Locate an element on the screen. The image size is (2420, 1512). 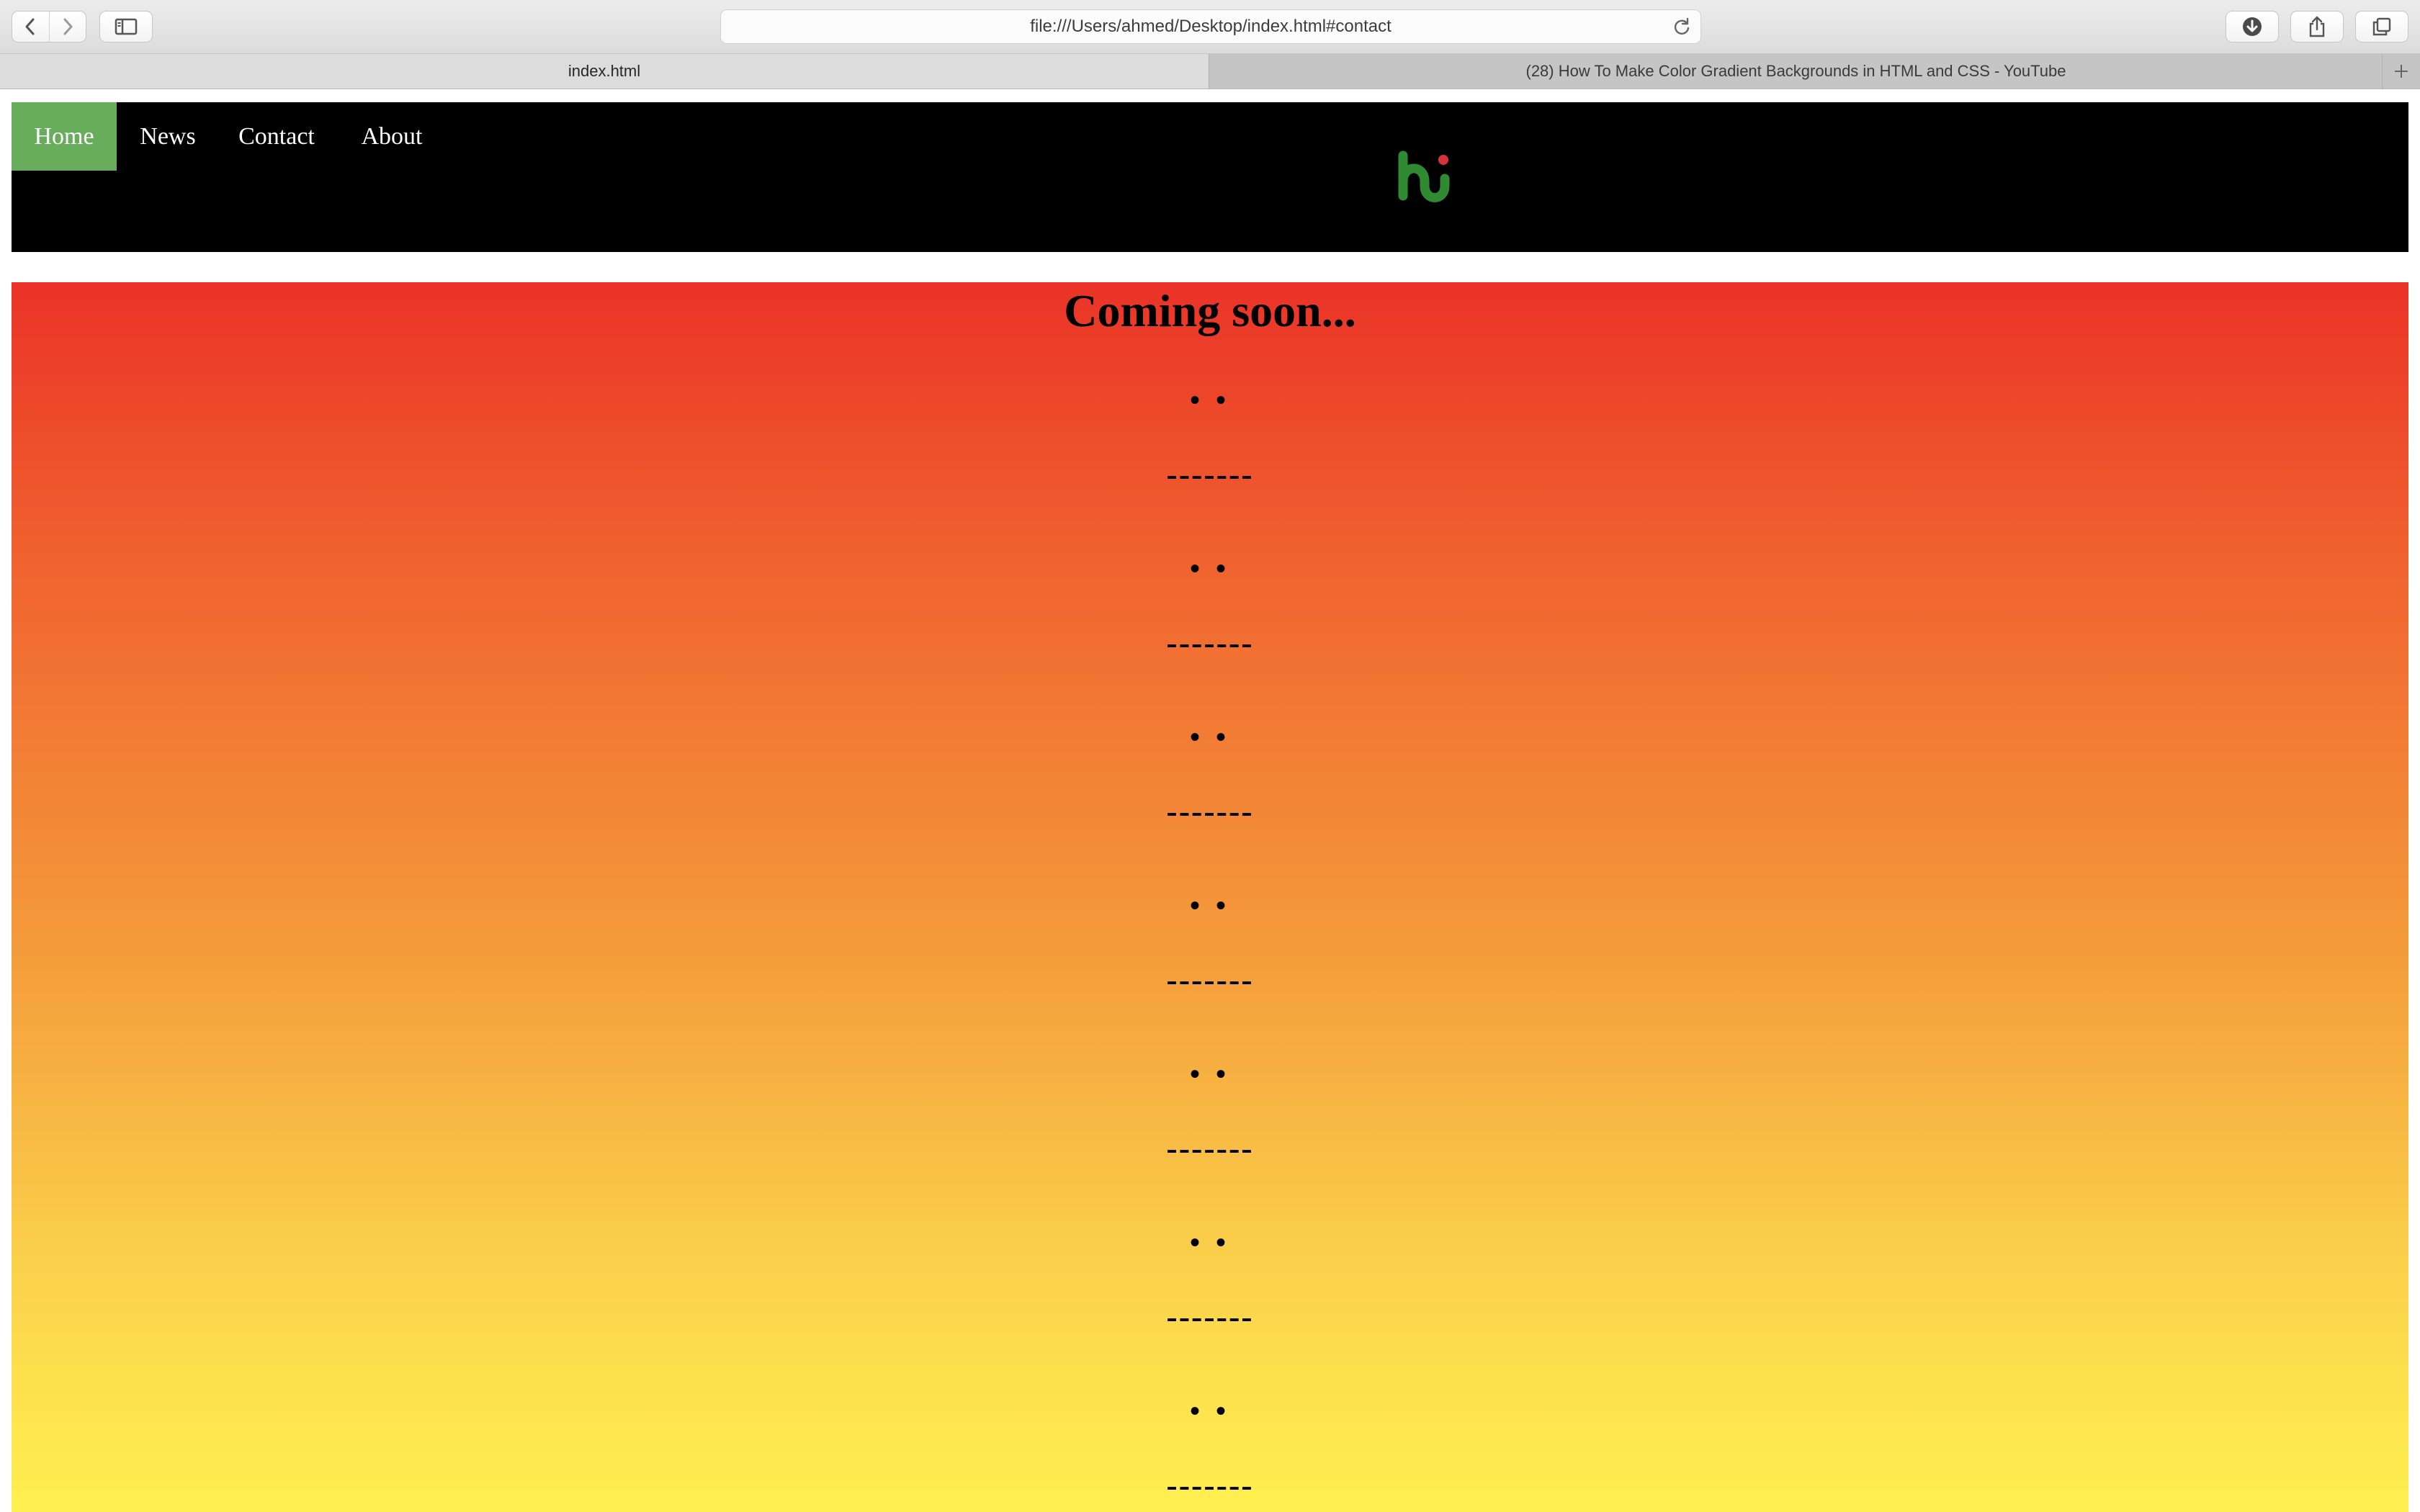
share-button is located at coordinates (2317, 26).